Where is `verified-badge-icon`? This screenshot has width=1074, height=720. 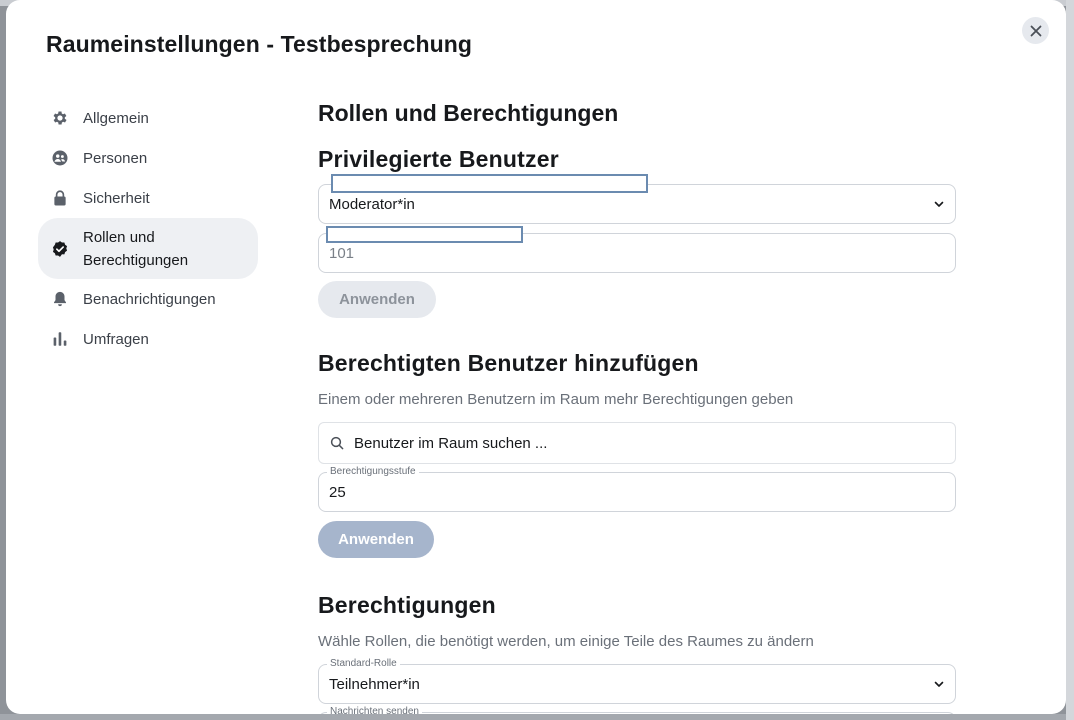
verified-badge-icon is located at coordinates (60, 249).